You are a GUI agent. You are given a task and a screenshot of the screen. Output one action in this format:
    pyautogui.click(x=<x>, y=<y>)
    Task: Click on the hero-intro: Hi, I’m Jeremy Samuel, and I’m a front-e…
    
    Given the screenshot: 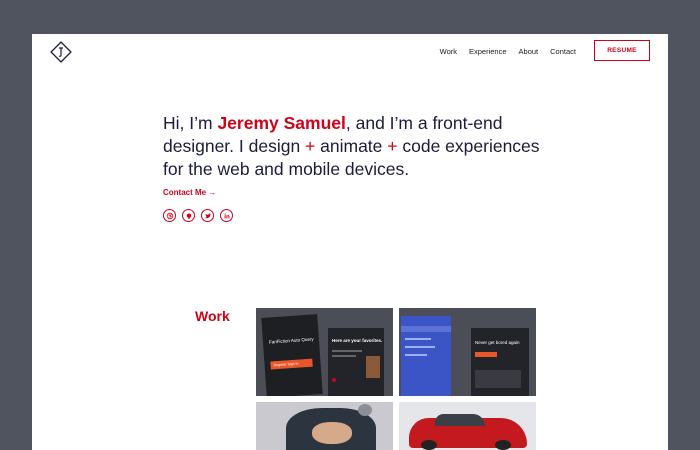 What is the action you would take?
    pyautogui.click(x=353, y=146)
    